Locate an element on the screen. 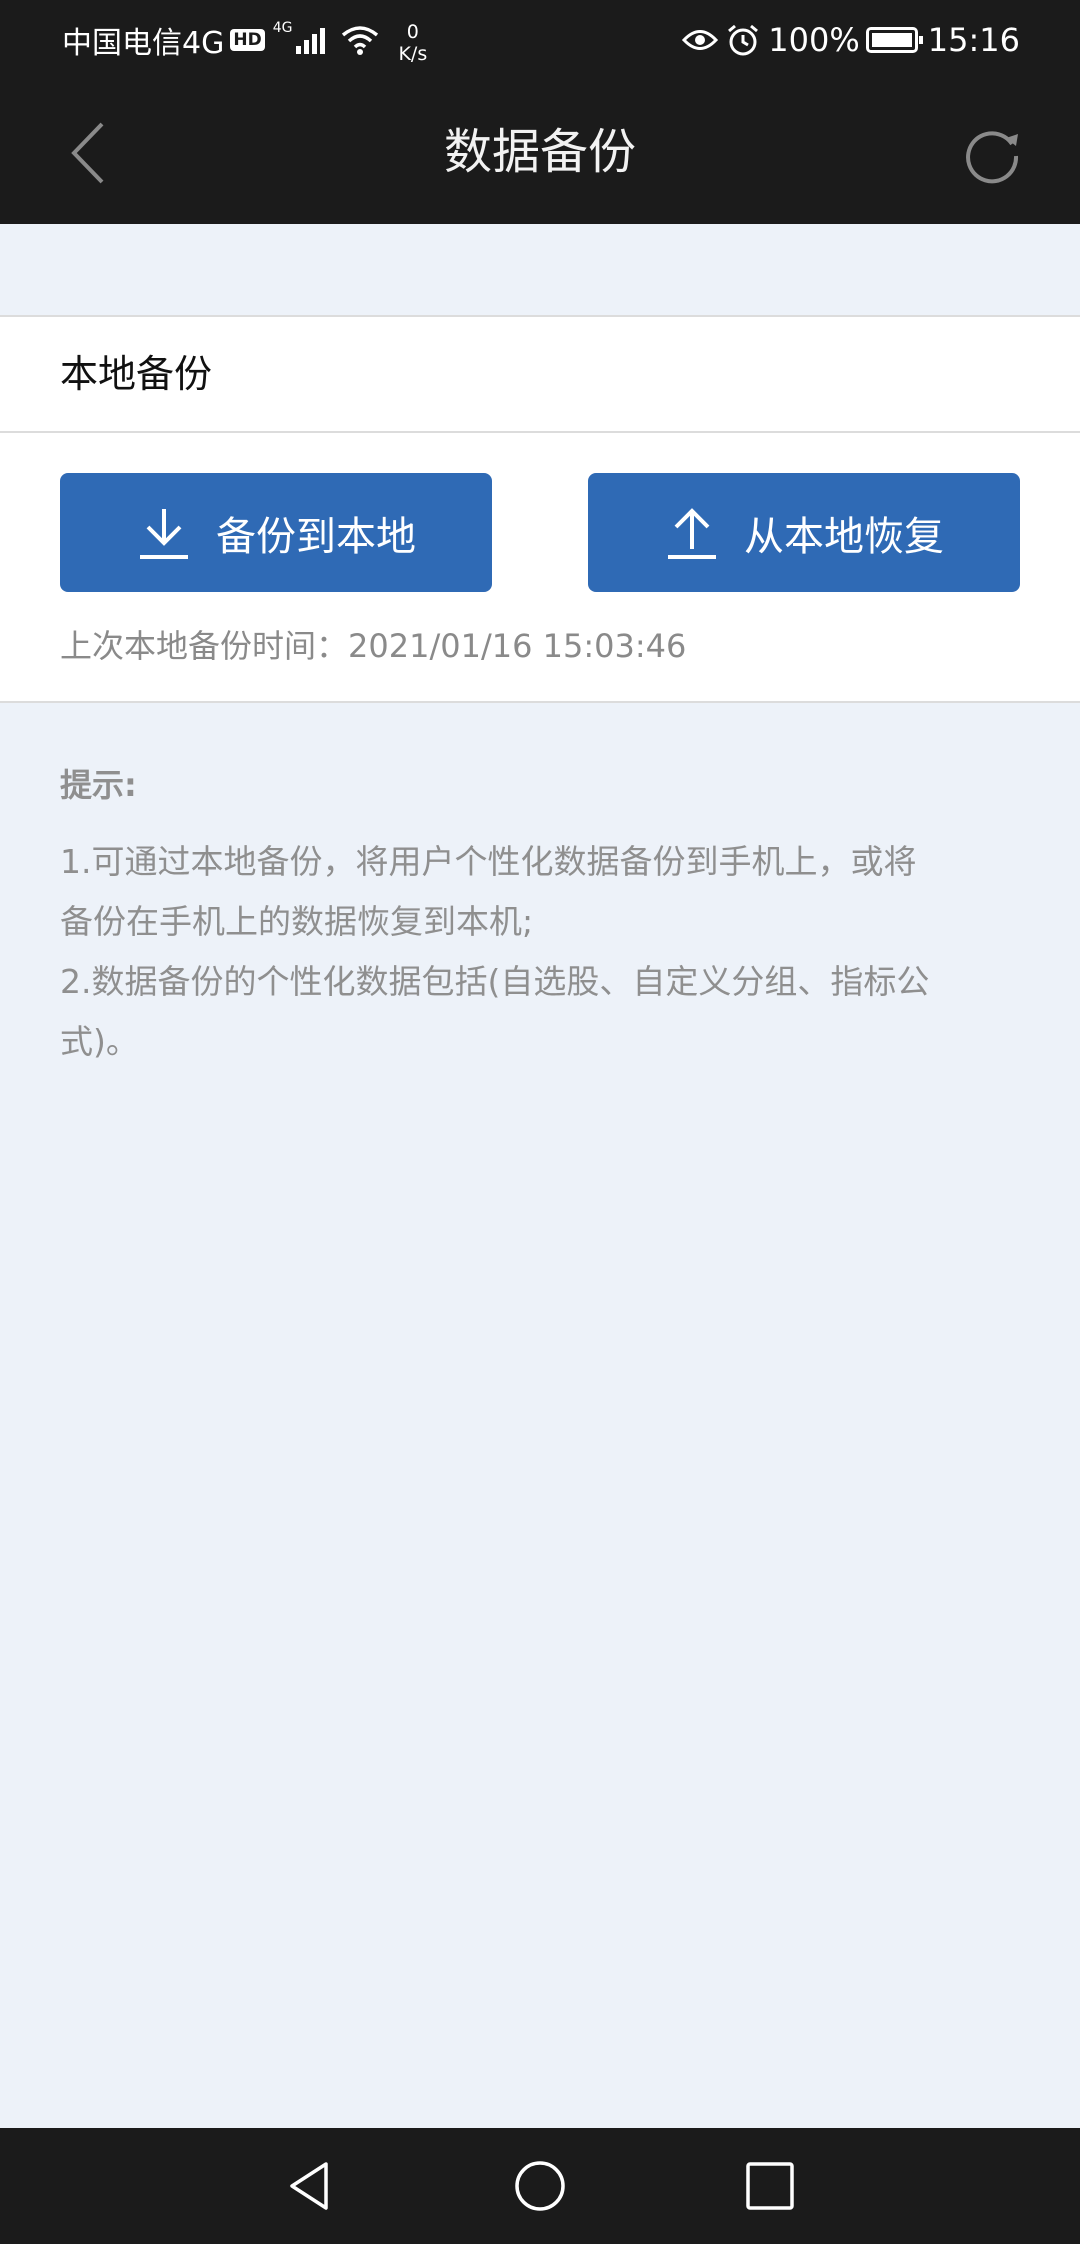  network-speed: 0 K/s is located at coordinates (412, 43).